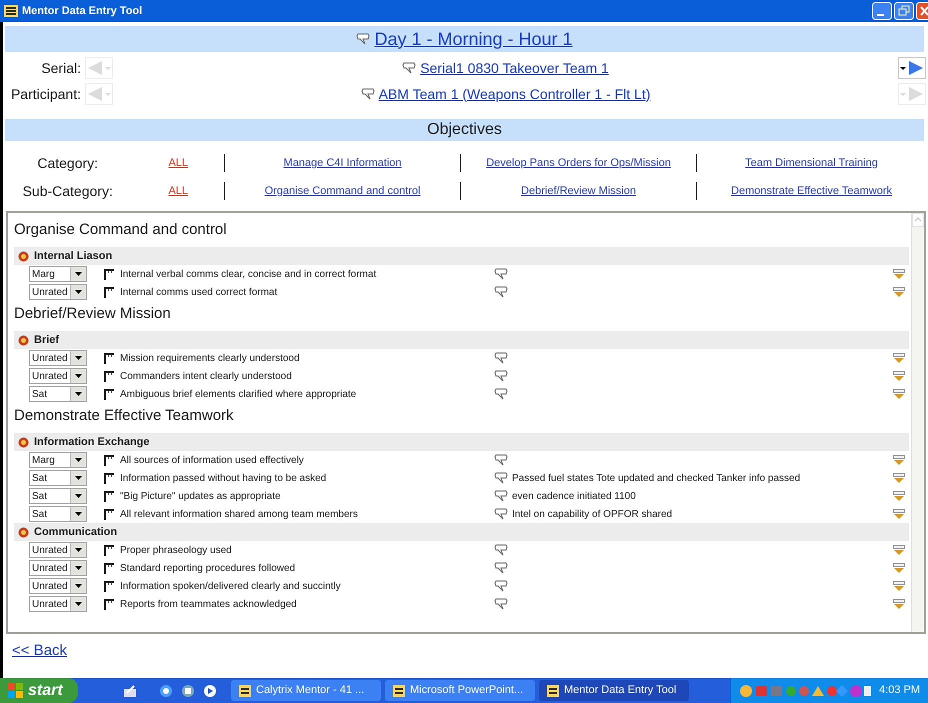 This screenshot has height=703, width=928. I want to click on objective-text: "Big Picture" updates as appropriate, so click(201, 497).